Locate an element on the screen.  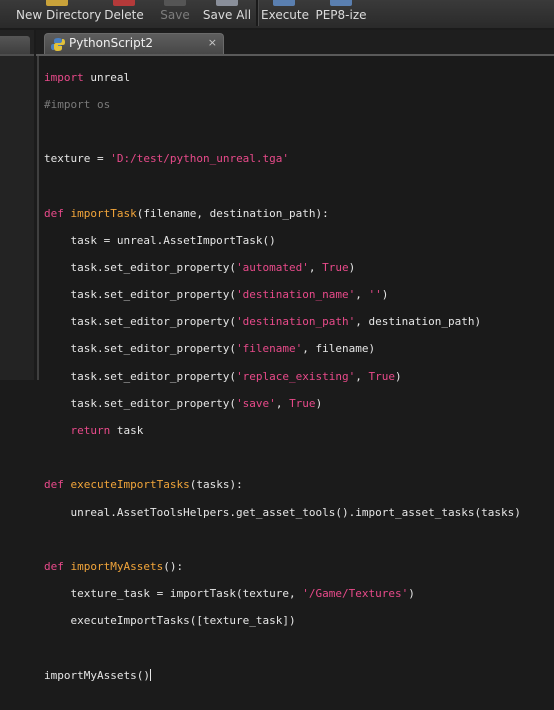
save-icon is located at coordinates (175, 3).